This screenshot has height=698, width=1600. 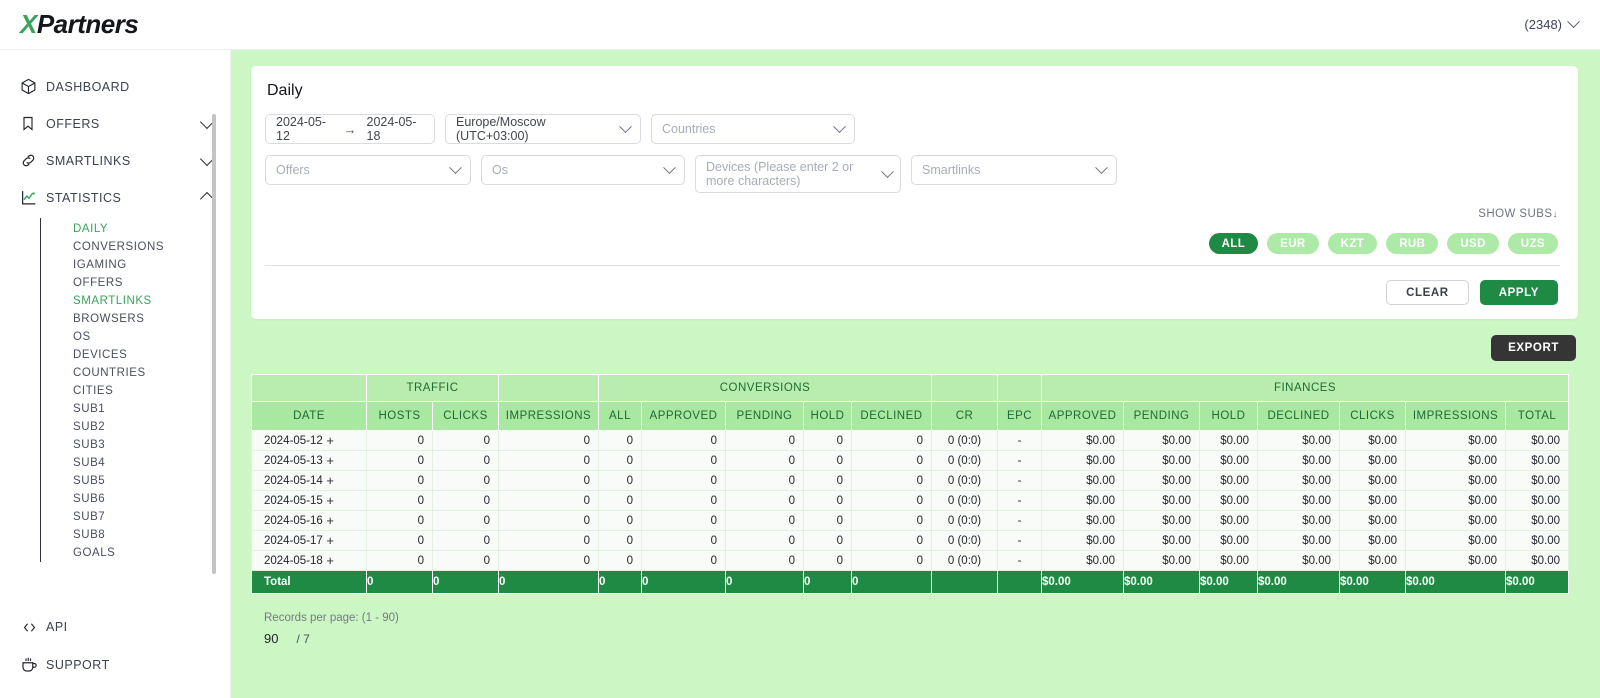 What do you see at coordinates (1552, 23) in the screenshot?
I see `account-menu: (2348)` at bounding box center [1552, 23].